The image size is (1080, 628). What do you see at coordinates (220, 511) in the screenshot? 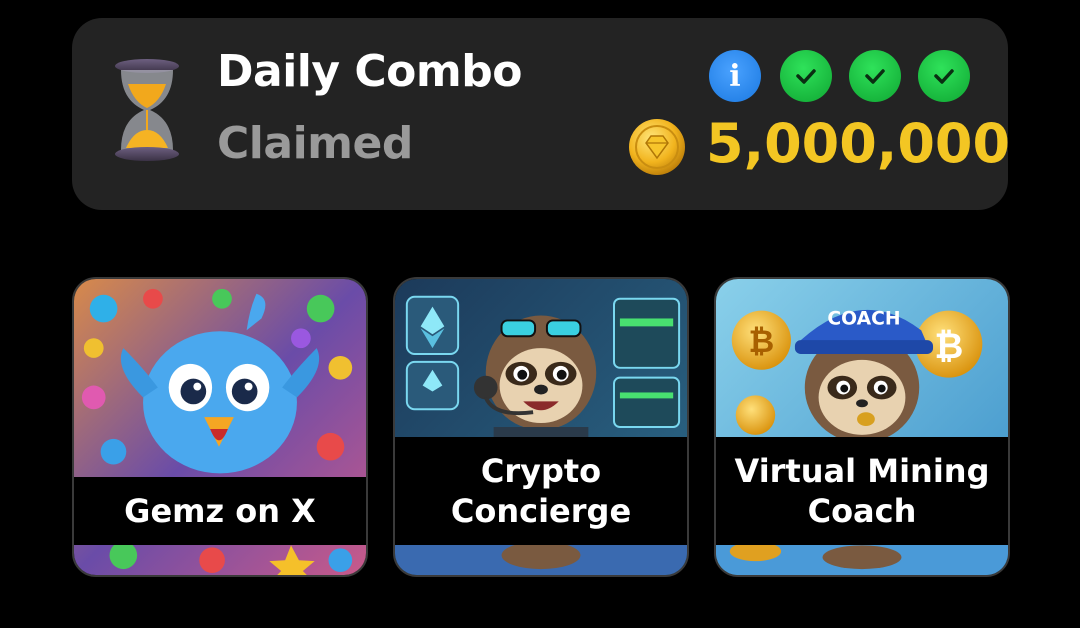
I see `card-title: Gemz on X` at bounding box center [220, 511].